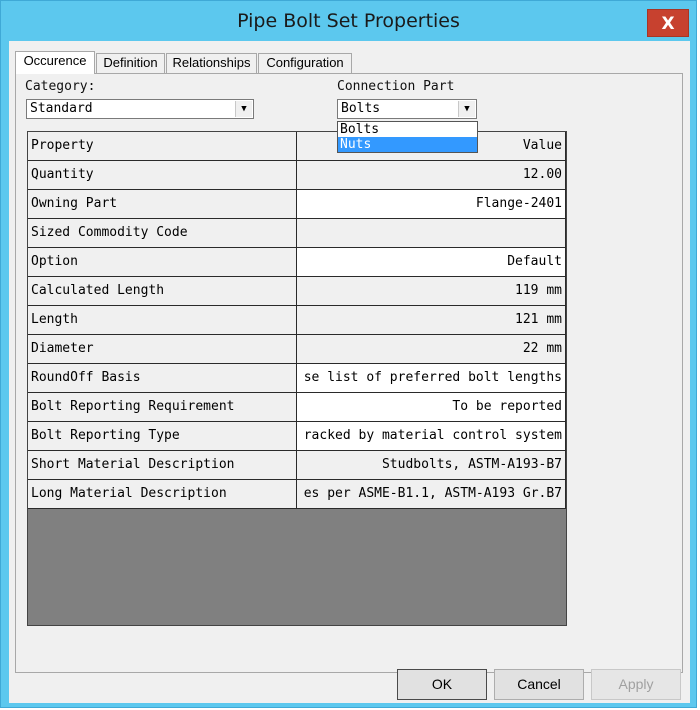 The image size is (700, 710). I want to click on property-name: Calculated Length, so click(162, 291).